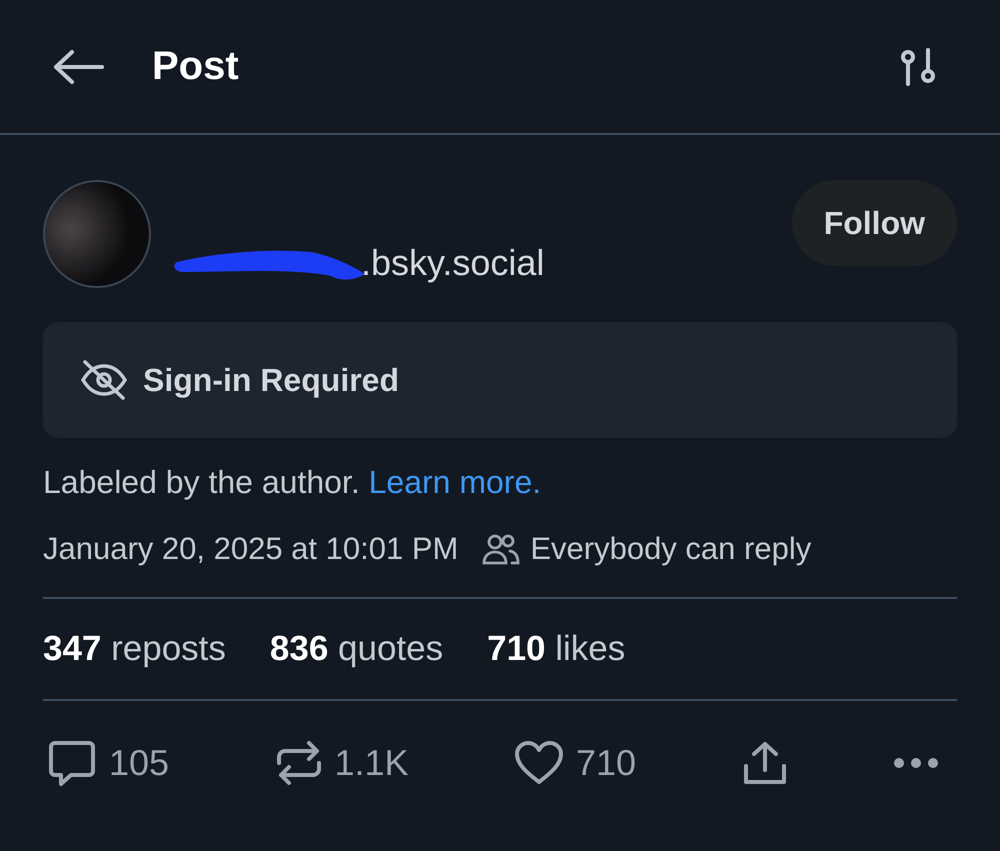 This screenshot has width=1000, height=851. Describe the element at coordinates (298, 763) in the screenshot. I see `repost-icon` at that location.